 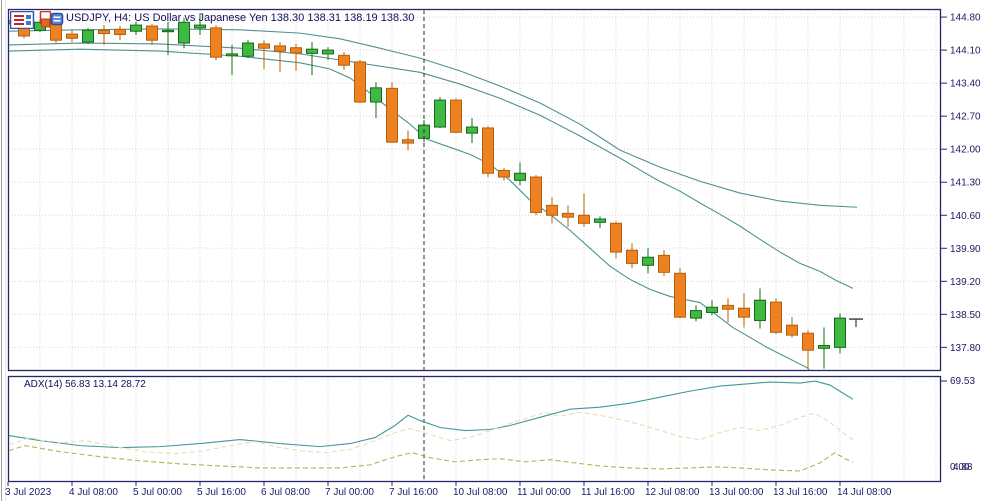 I want to click on time-axis-label: 14 Jul 08:00, so click(x=864, y=492).